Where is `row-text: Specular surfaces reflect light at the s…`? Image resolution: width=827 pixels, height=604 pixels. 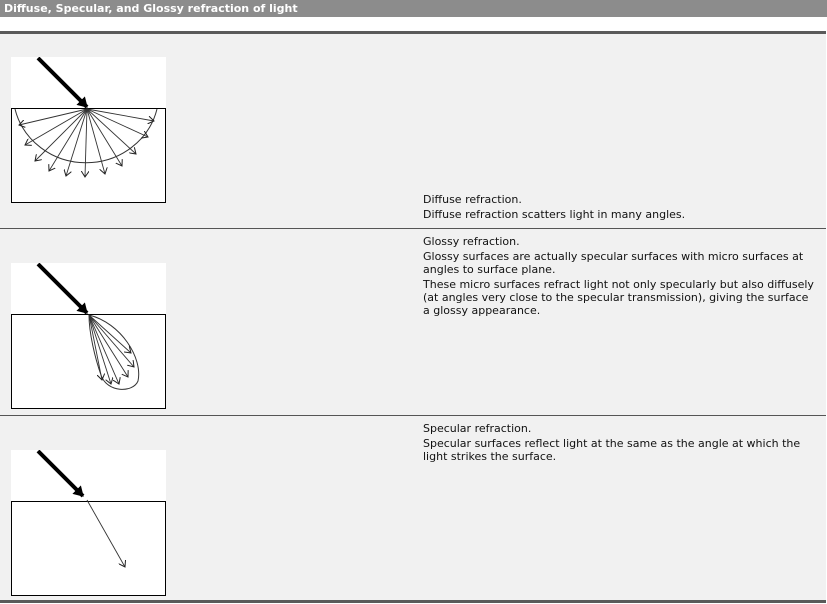 row-text: Specular surfaces reflect light at the s… is located at coordinates (612, 450).